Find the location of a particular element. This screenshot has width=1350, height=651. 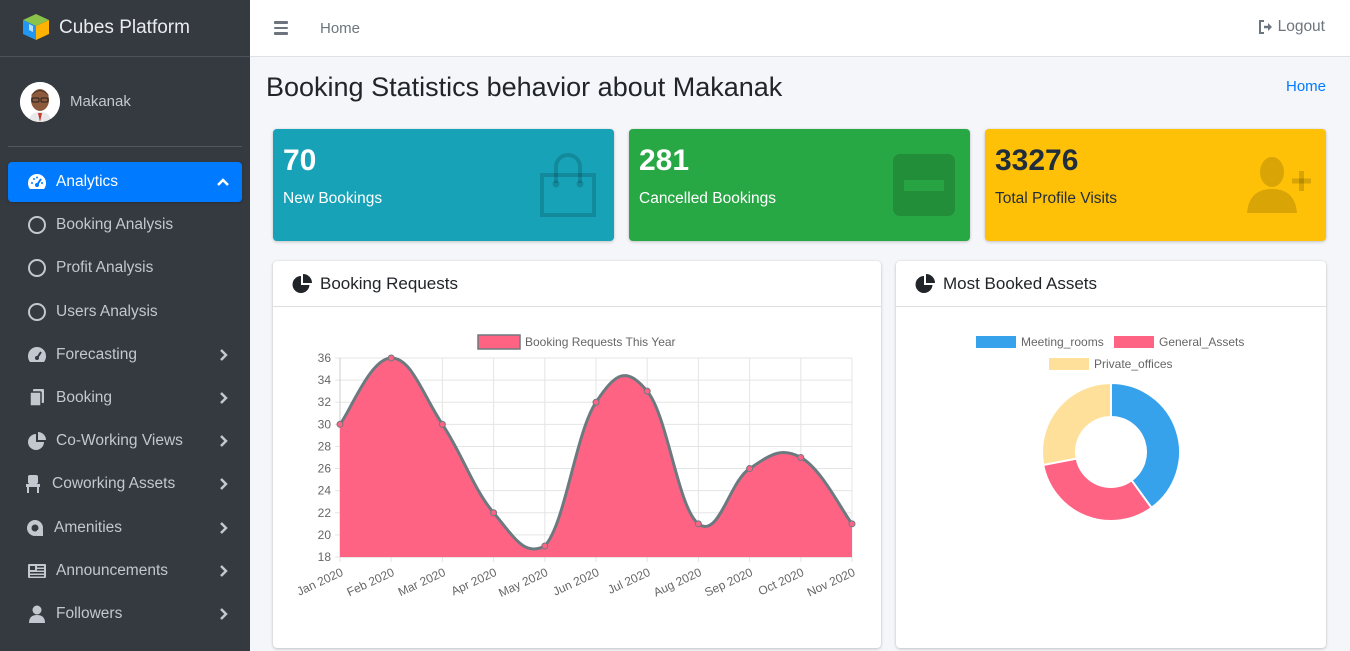

card-header: Most Booked Assets is located at coordinates (1111, 284).